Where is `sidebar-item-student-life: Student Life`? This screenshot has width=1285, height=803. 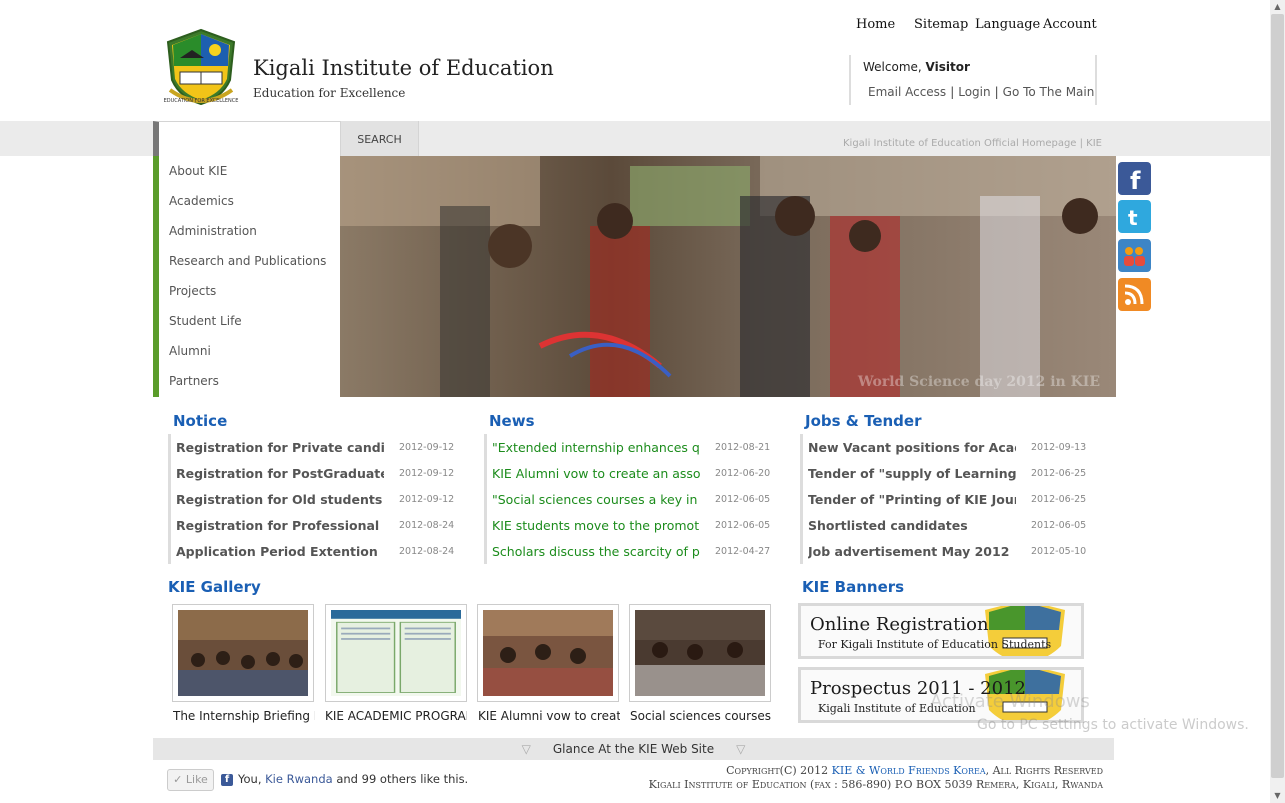
sidebar-item-student-life: Student Life is located at coordinates (205, 321).